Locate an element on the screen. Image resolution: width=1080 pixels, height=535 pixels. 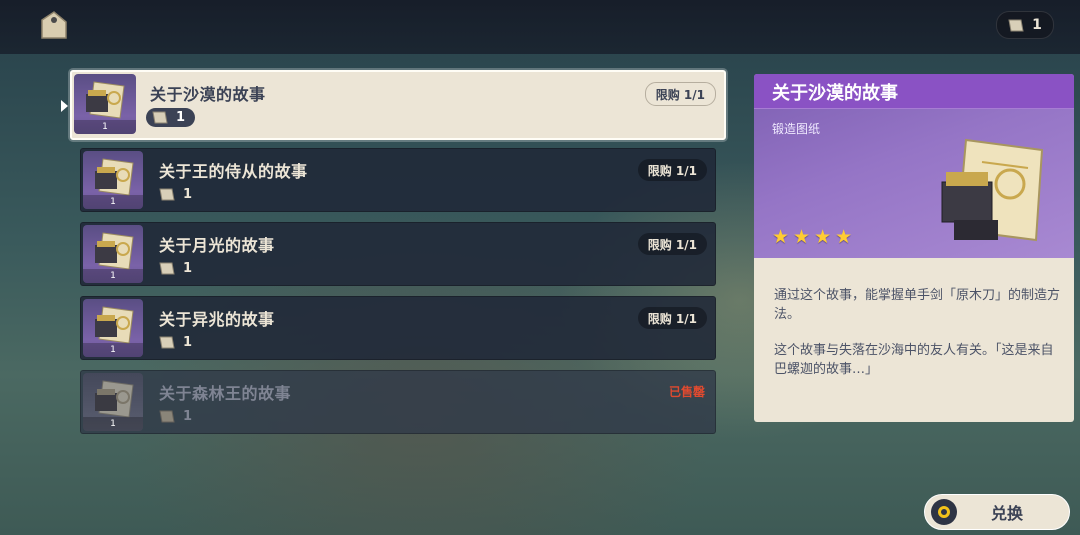
list-item: 1 关于异兆的故事 1 限购 1/1 is located at coordinates (398, 328).